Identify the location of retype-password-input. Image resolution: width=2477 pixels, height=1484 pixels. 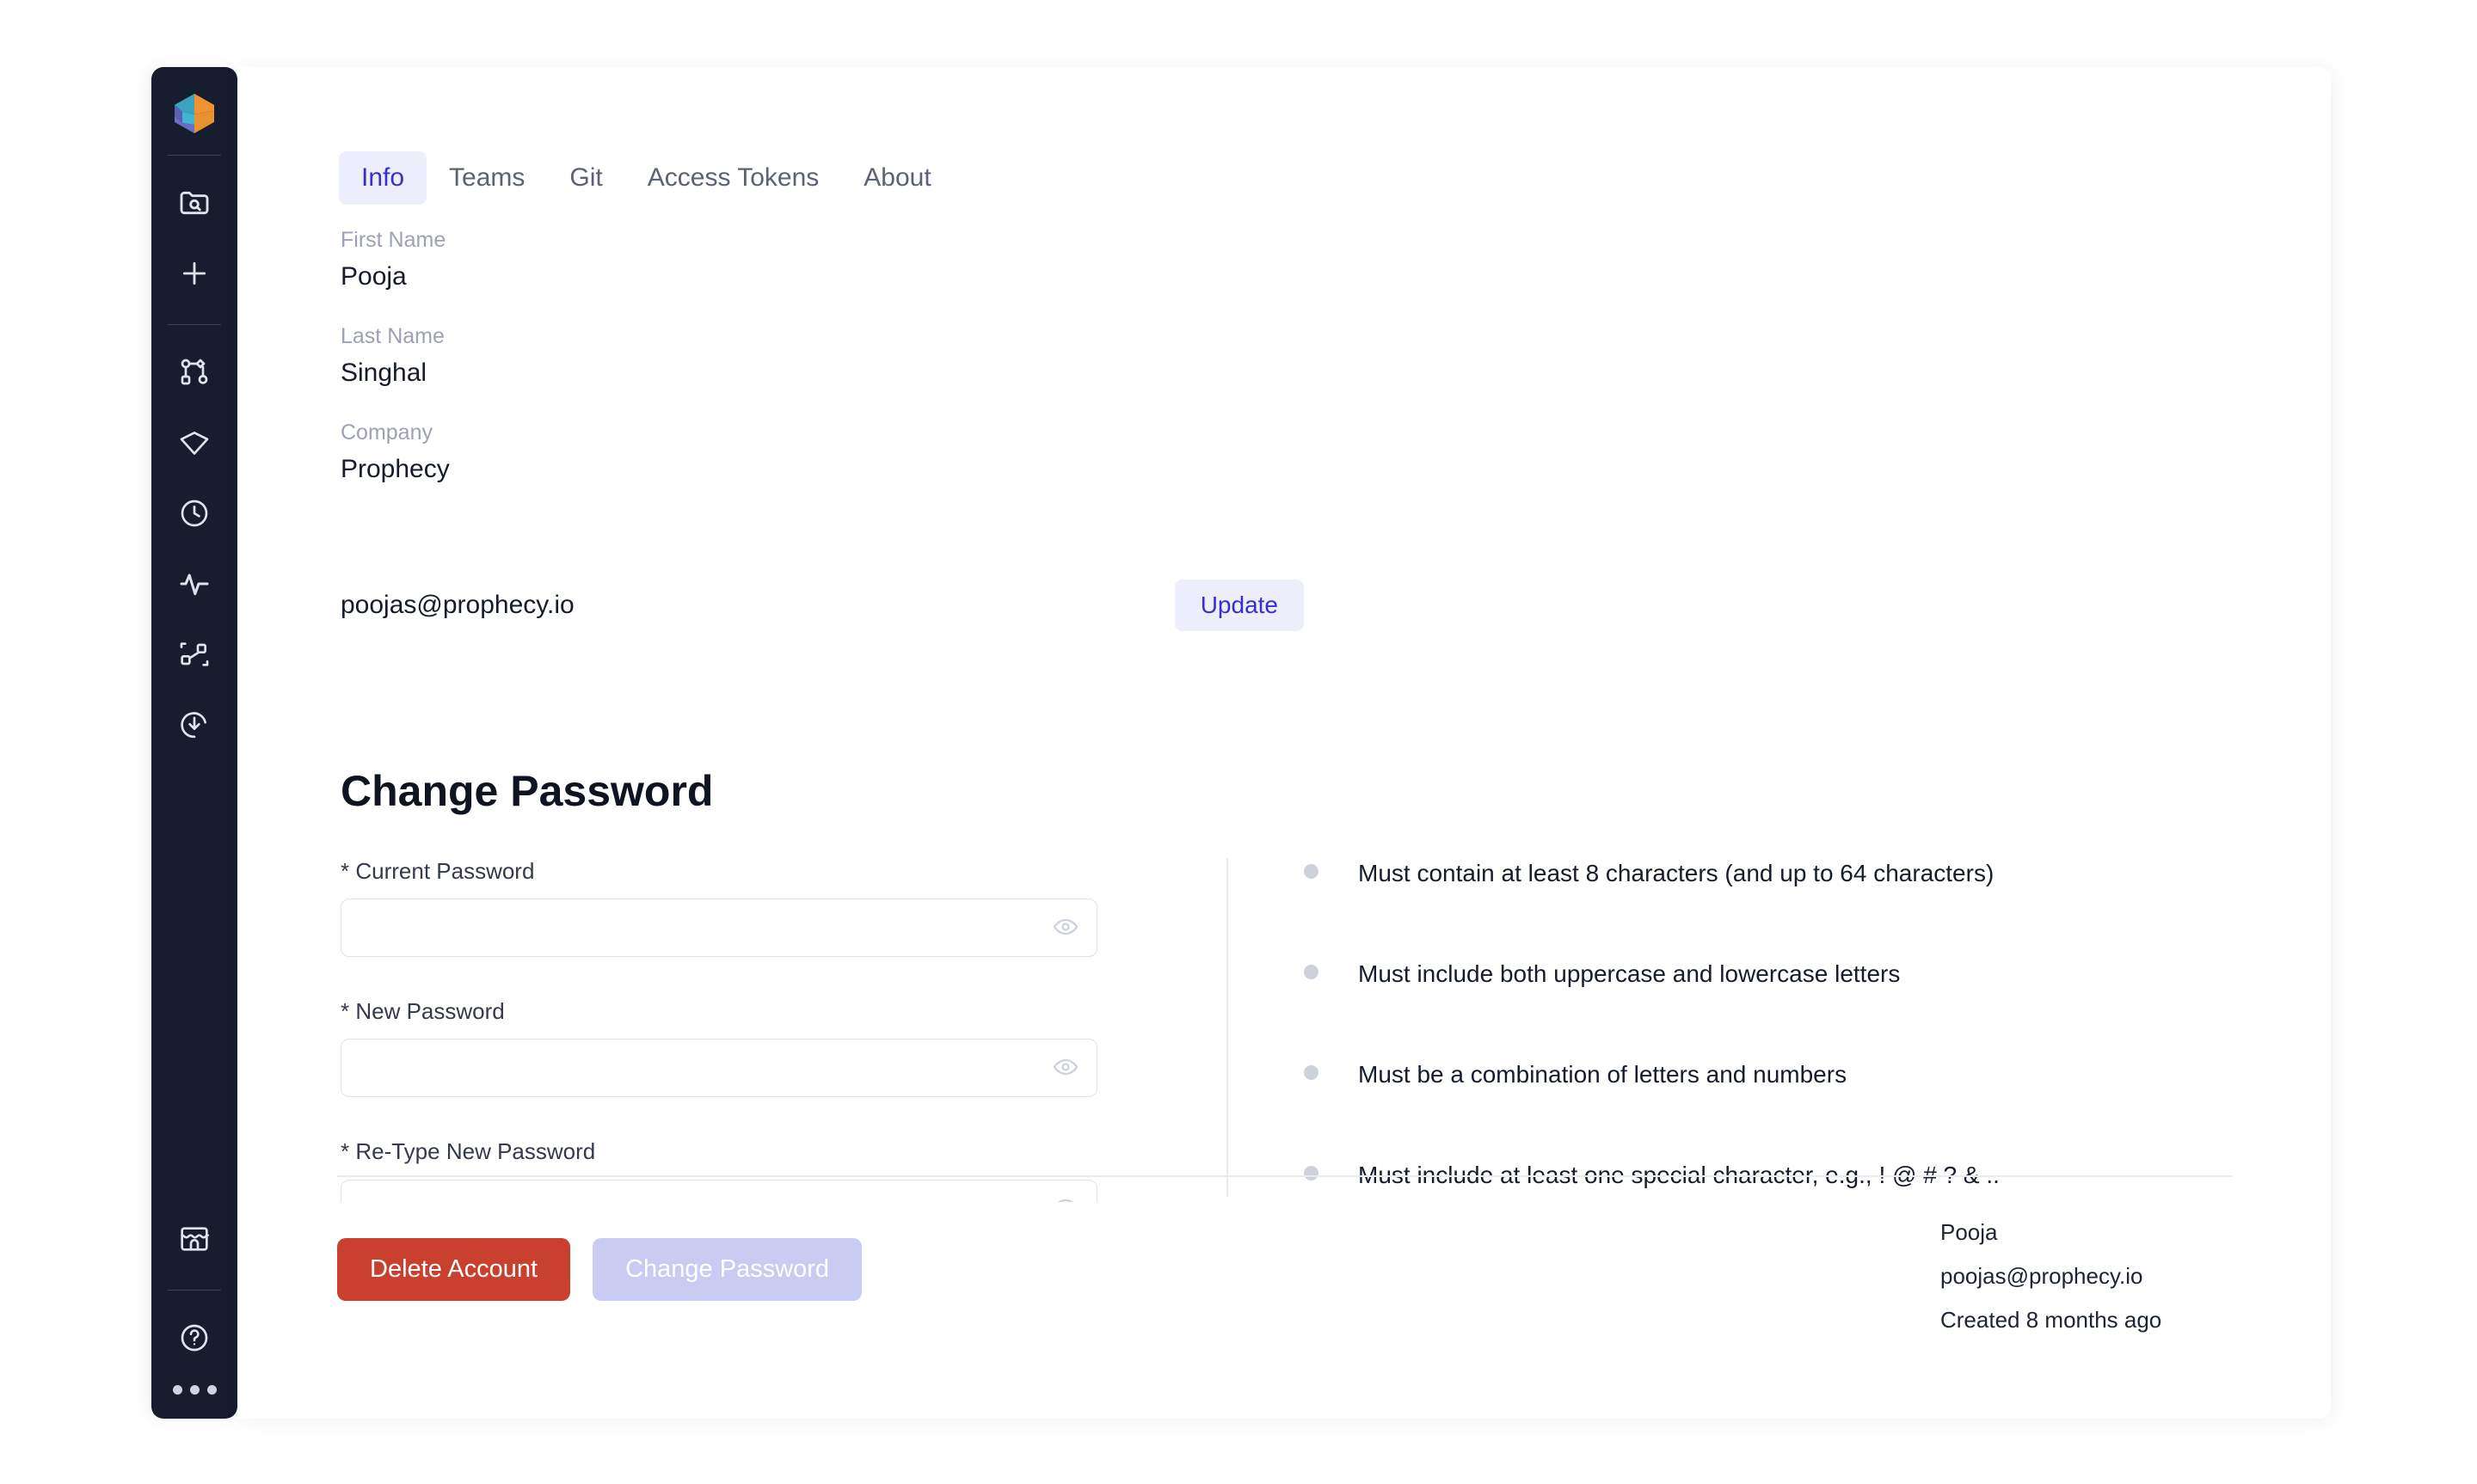
(719, 1191).